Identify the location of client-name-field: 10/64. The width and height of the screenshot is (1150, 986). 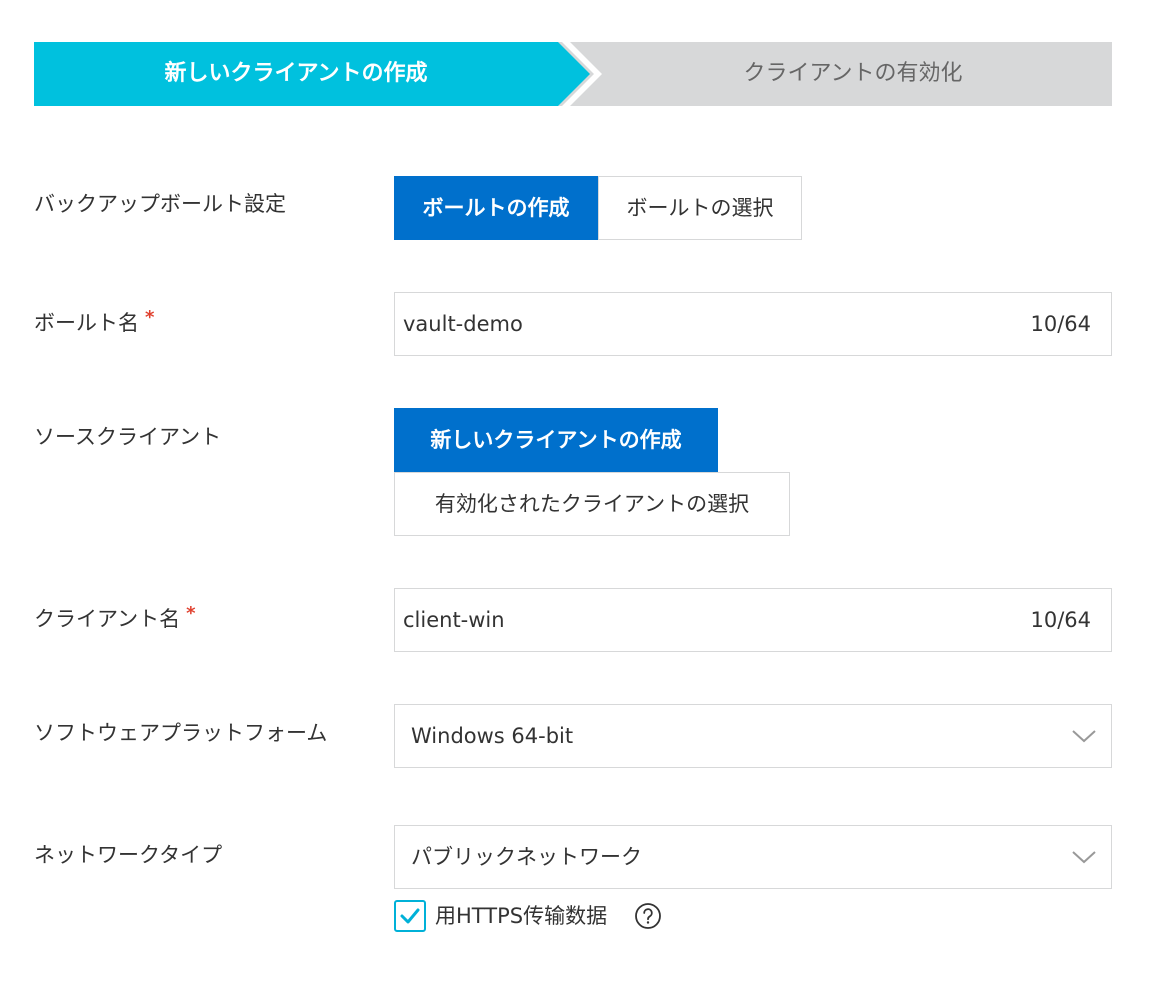
(753, 620).